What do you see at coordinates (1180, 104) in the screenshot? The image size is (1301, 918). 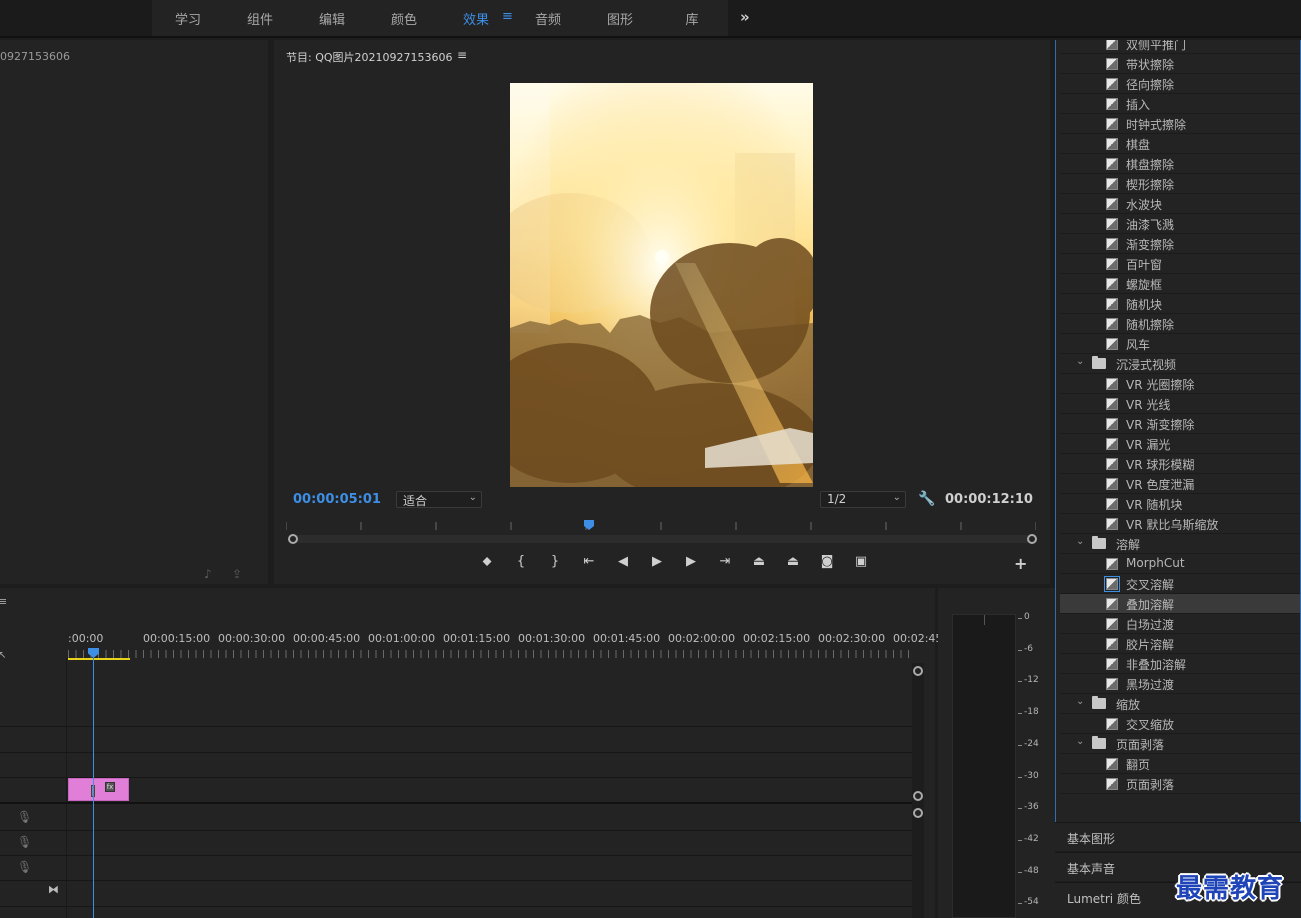 I see `effect-item: 插入` at bounding box center [1180, 104].